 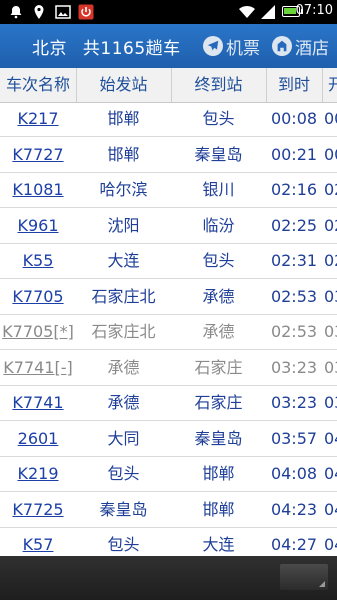 What do you see at coordinates (168, 368) in the screenshot?
I see `table-row: K7741[-] 承德 石家庄 03:23 03` at bounding box center [168, 368].